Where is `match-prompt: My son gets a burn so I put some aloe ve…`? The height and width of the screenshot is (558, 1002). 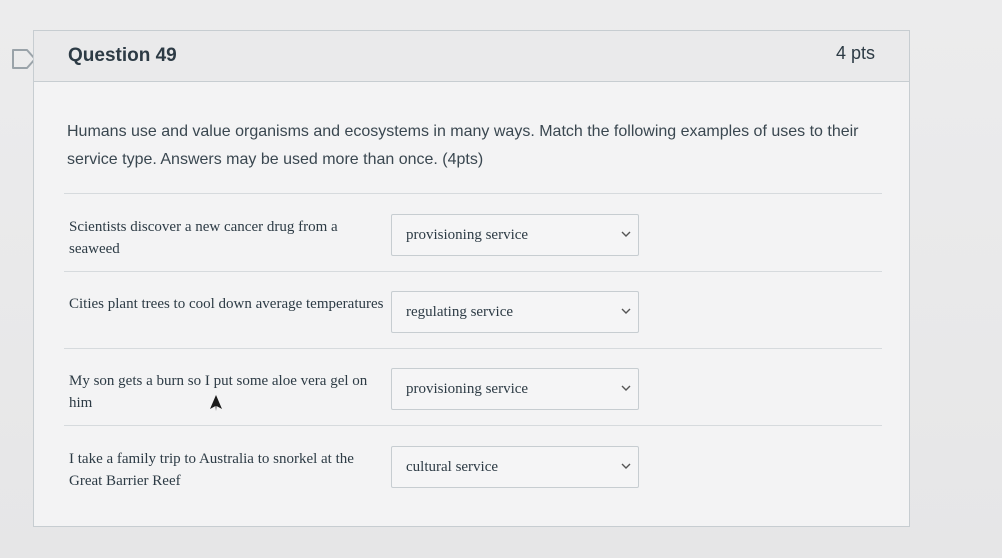
match-prompt: My son gets a burn so I put some aloe ve… is located at coordinates (218, 392).